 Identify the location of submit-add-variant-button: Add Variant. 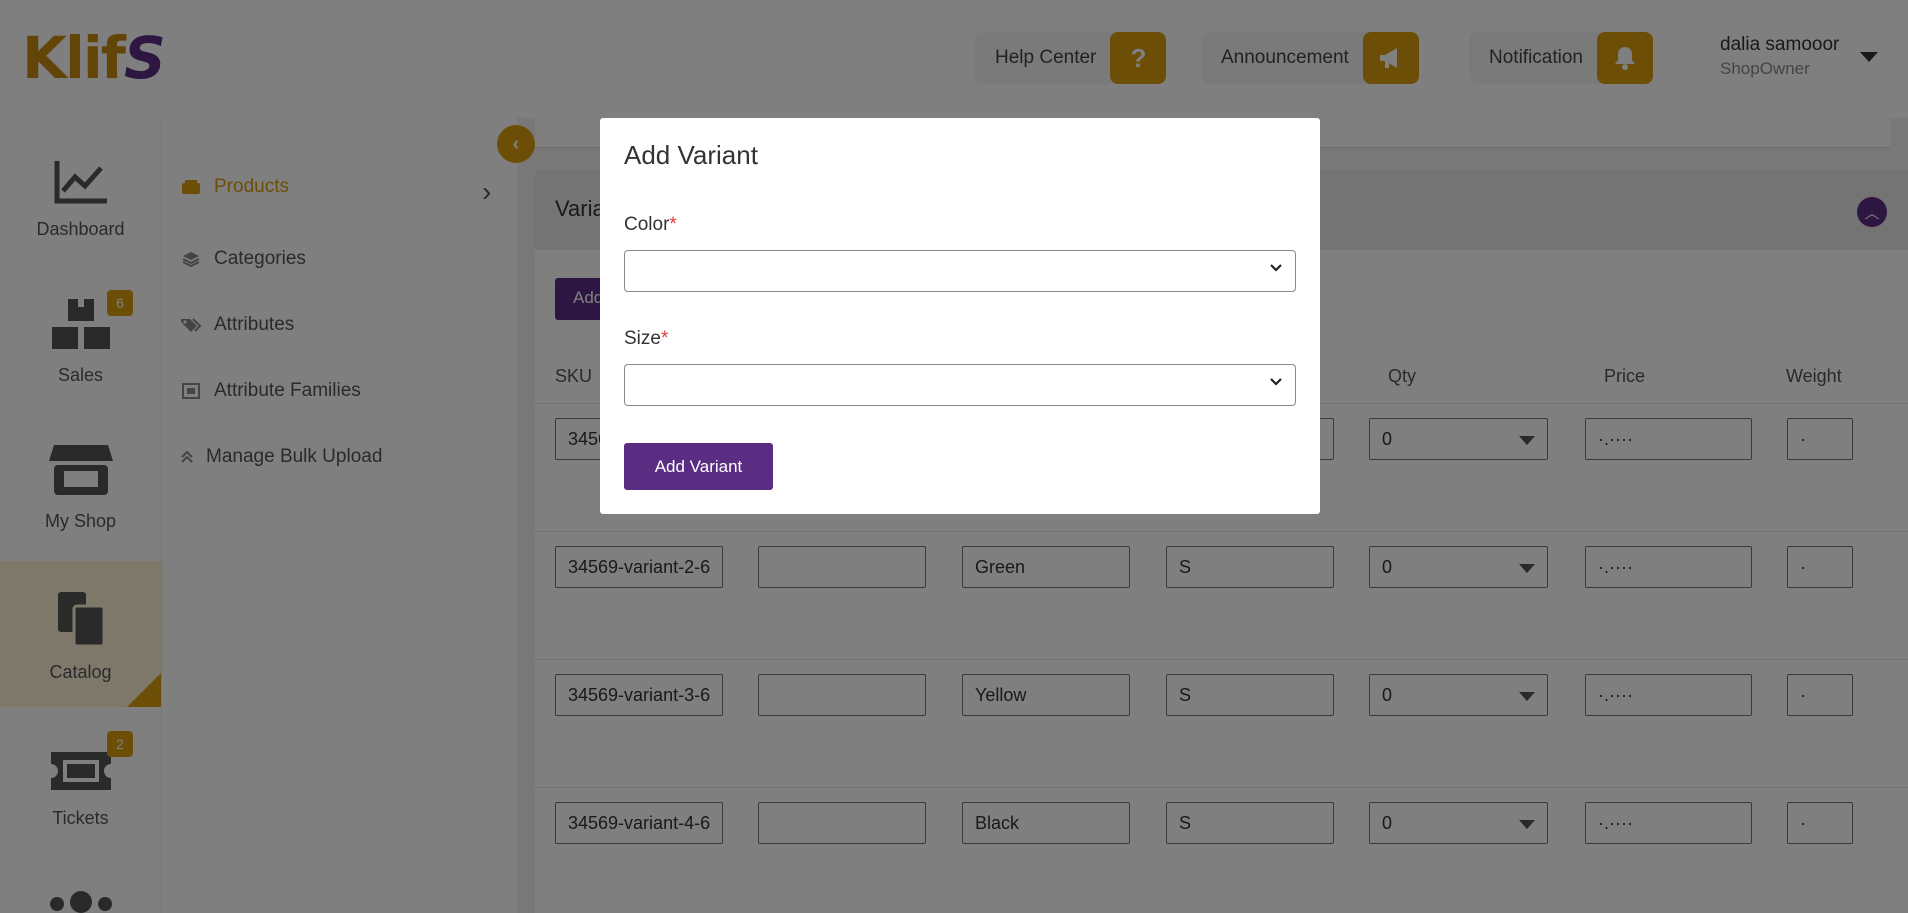
(698, 466).